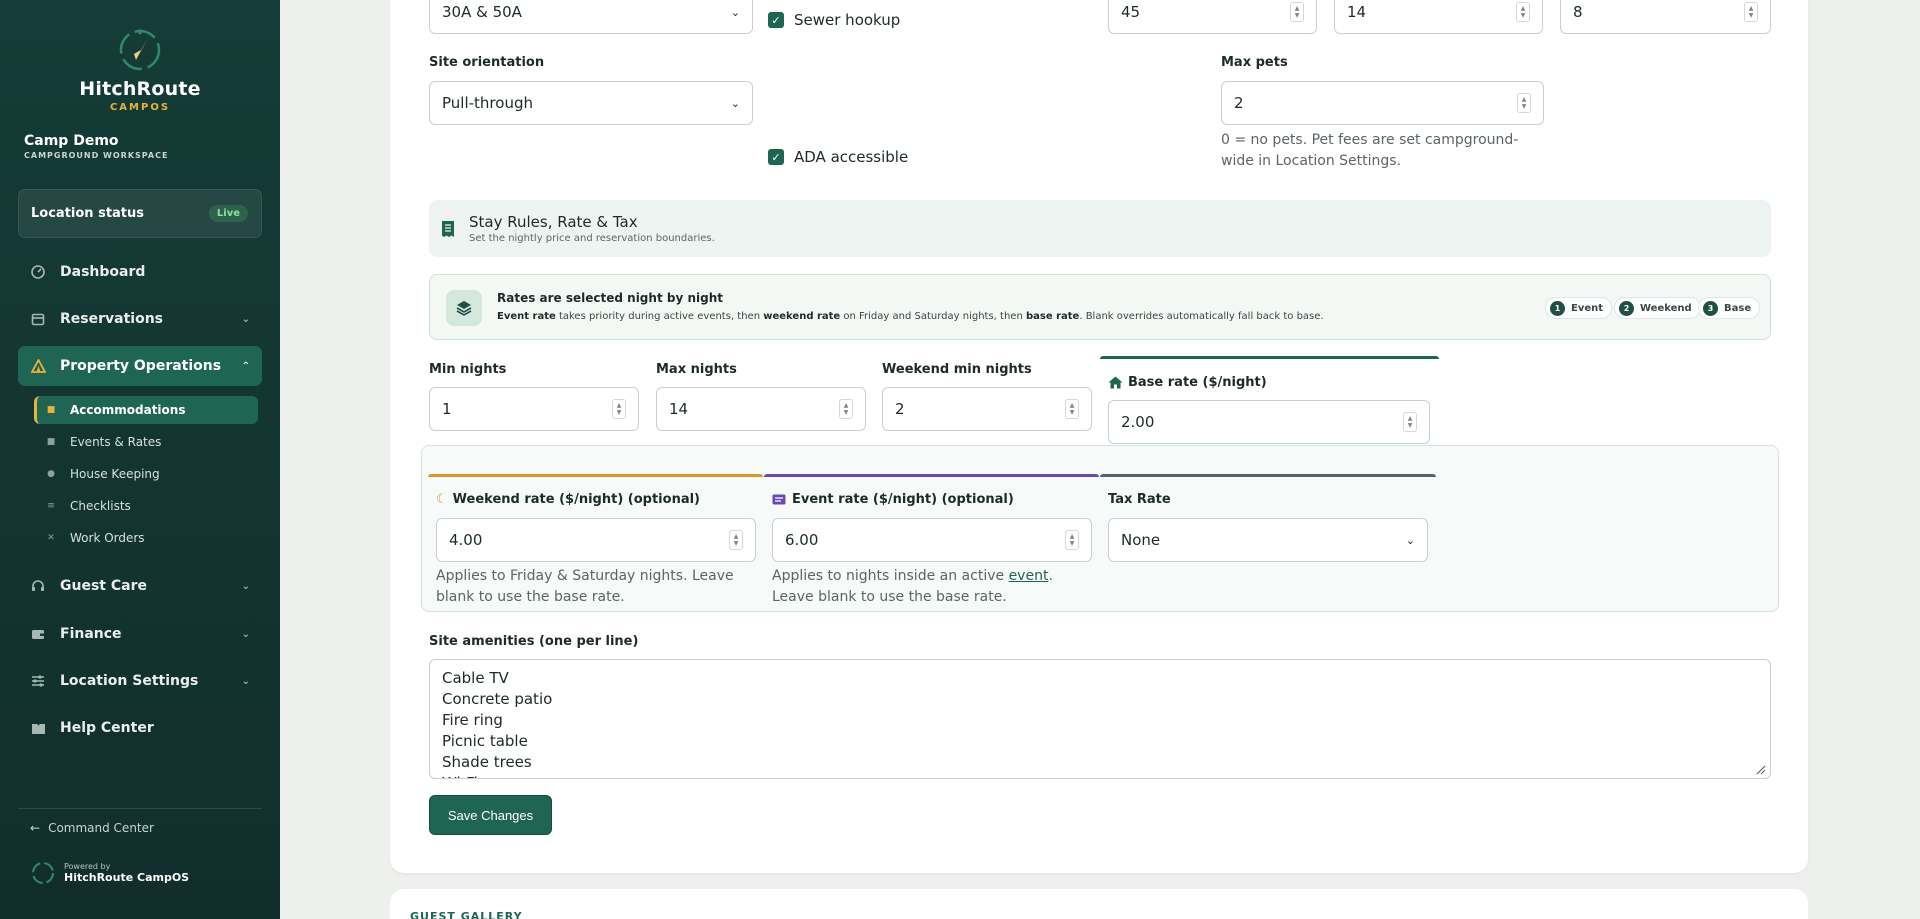 Image resolution: width=1920 pixels, height=919 pixels. I want to click on weekend-min-nights-input: 2 ▲ ▼, so click(987, 409).